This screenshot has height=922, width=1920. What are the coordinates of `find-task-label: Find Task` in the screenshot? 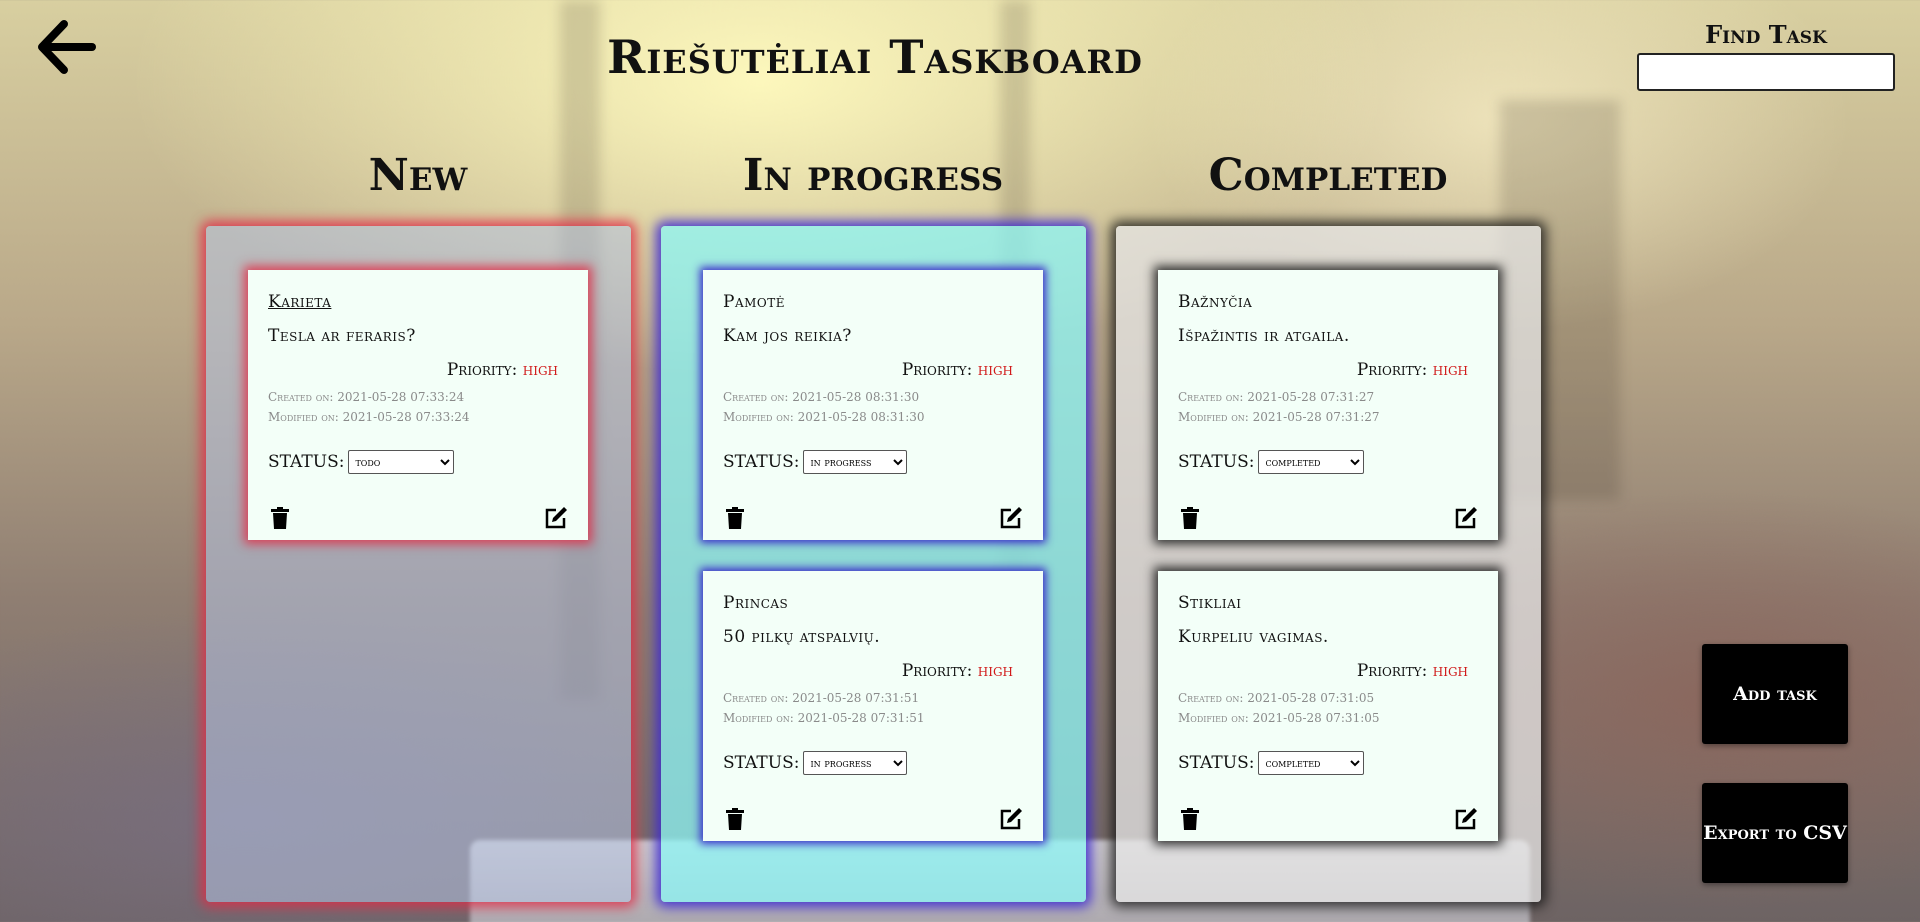 It's located at (1766, 34).